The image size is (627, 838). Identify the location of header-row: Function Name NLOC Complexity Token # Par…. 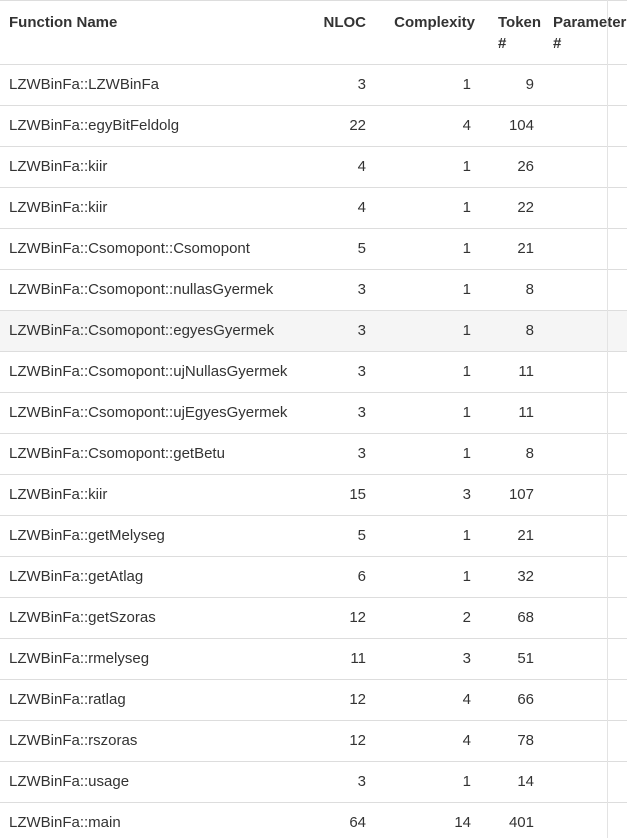
(313, 32).